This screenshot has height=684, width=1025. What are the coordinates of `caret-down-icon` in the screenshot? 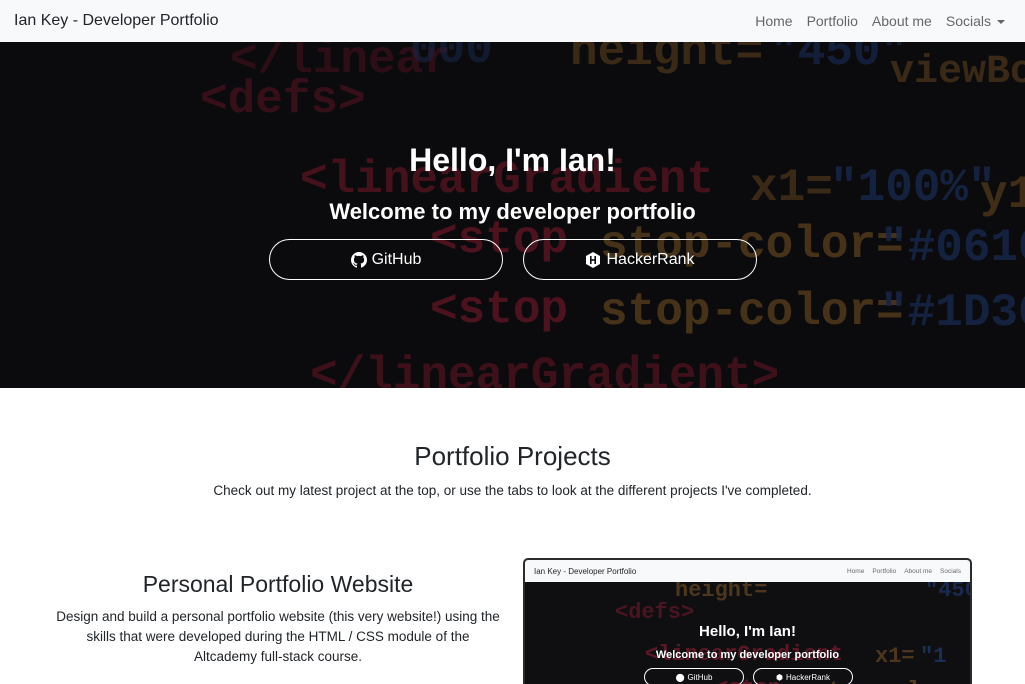 It's located at (1001, 22).